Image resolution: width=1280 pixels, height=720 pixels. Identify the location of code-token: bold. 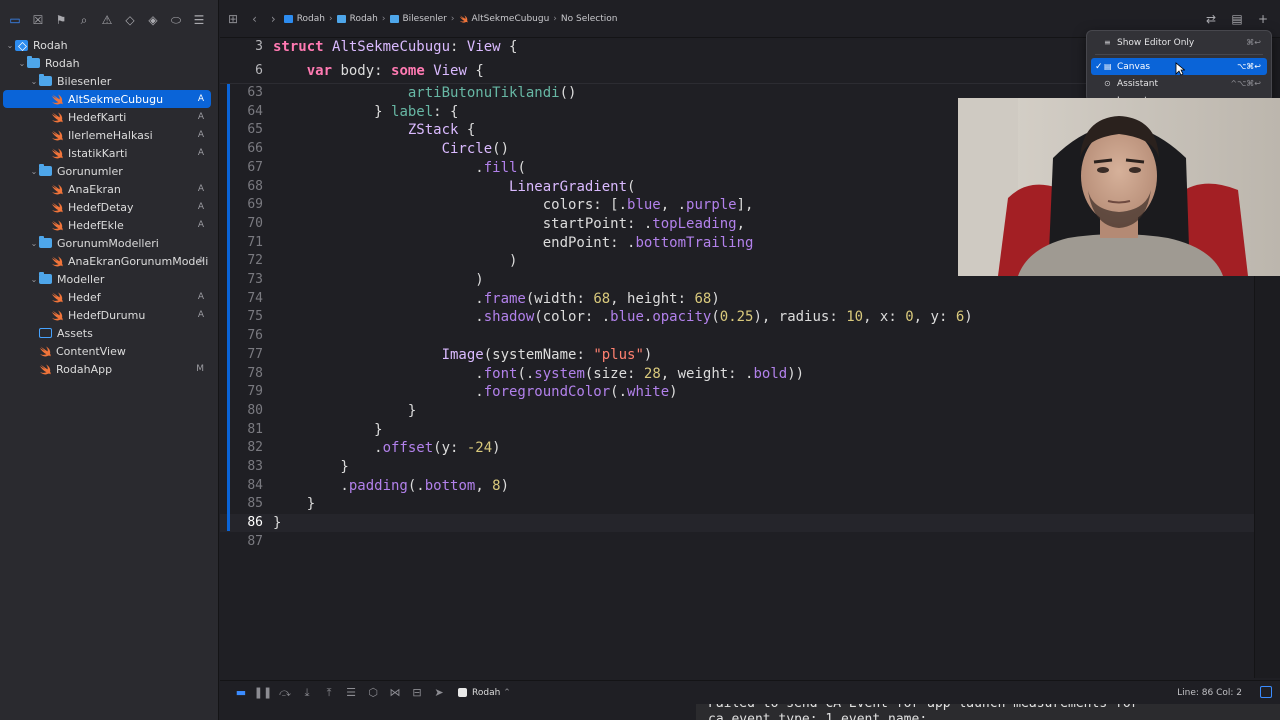
(770, 373).